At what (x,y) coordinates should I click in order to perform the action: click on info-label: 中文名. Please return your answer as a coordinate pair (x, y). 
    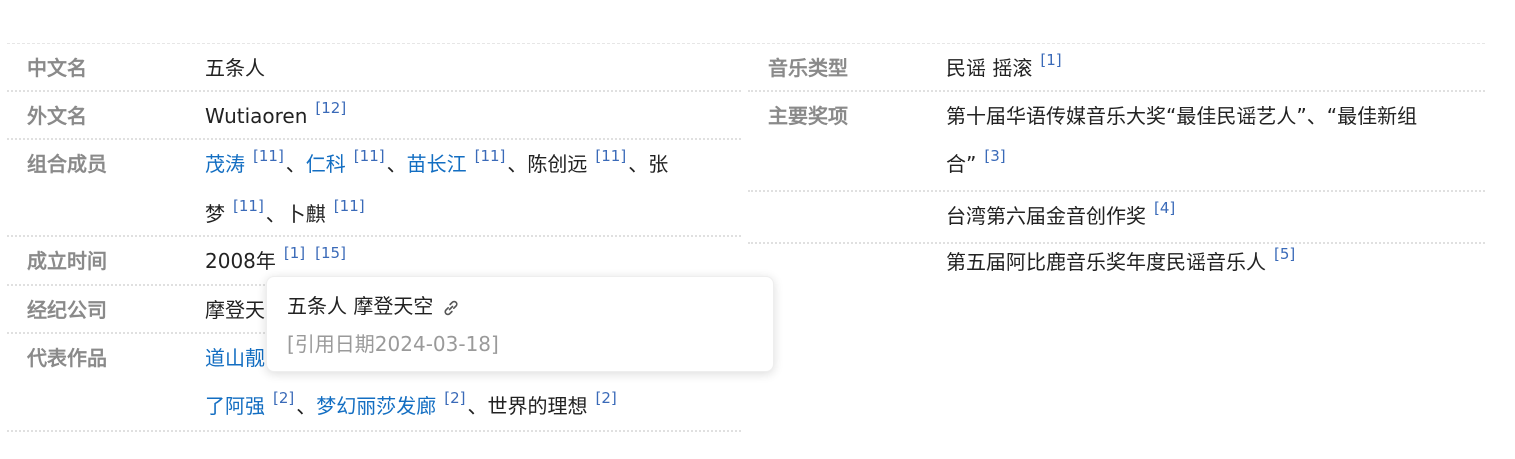
    Looking at the image, I should click on (57, 68).